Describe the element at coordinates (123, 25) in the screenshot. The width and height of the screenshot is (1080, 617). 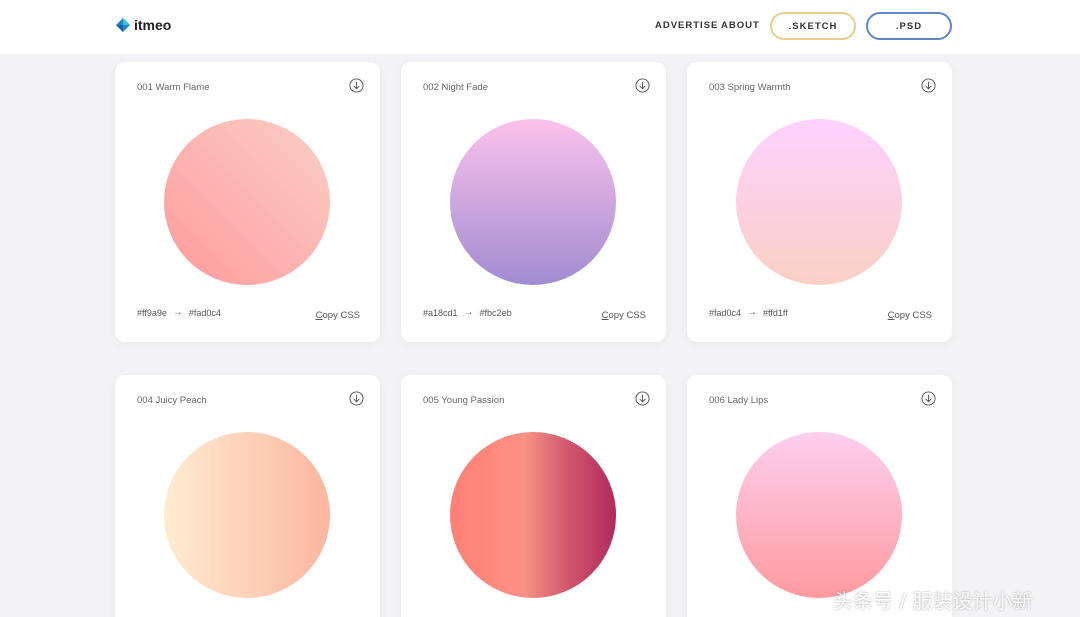
I see `logo-diamond-icon` at that location.